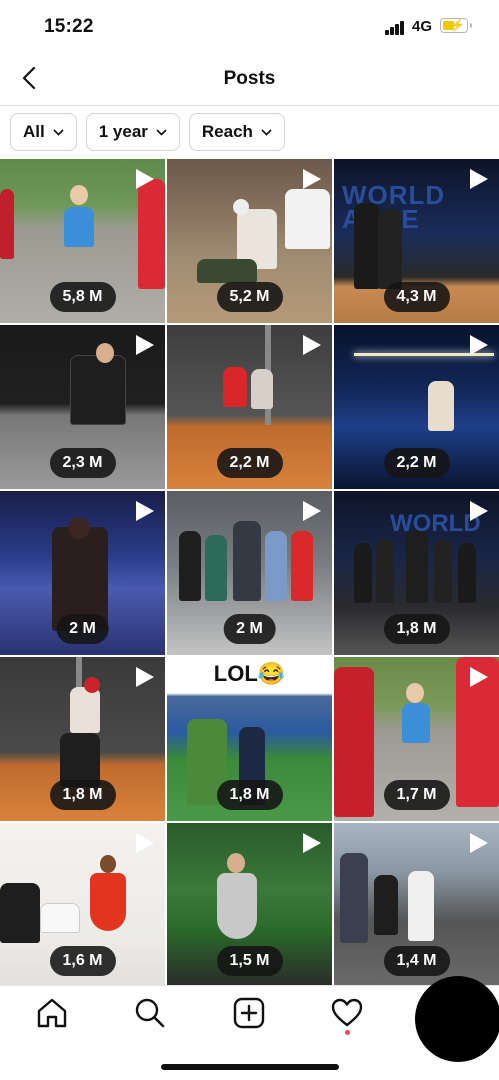 The width and height of the screenshot is (499, 1080). Describe the element at coordinates (250, 1067) in the screenshot. I see `home-indicator` at that location.